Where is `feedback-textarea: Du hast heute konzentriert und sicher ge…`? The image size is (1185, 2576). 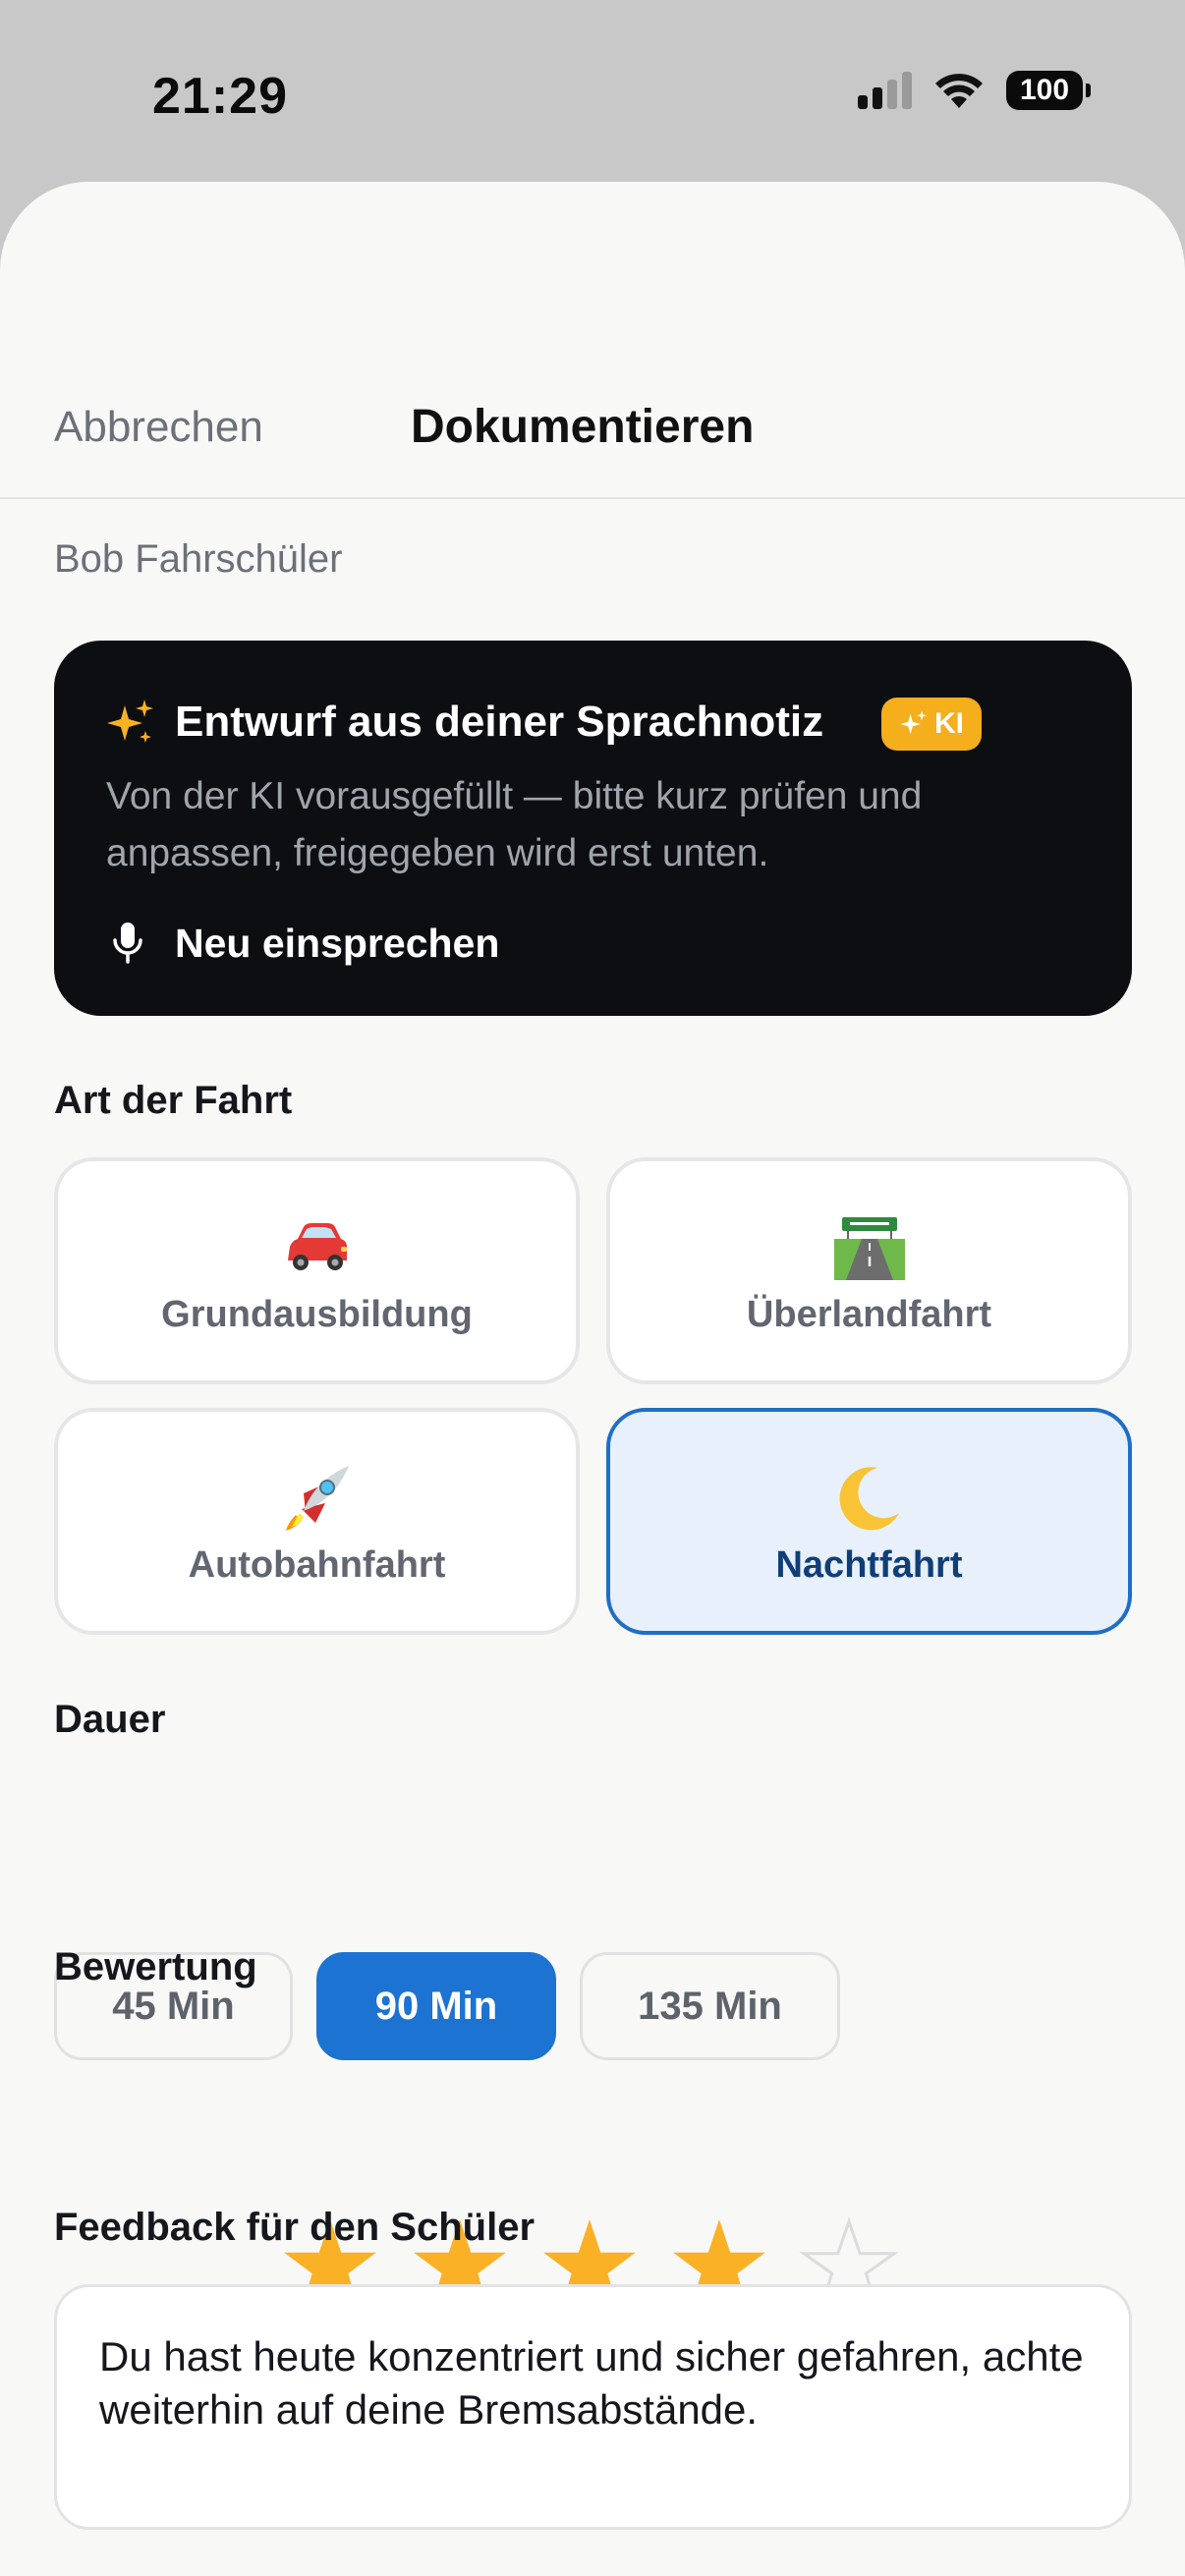 feedback-textarea: Du hast heute konzentriert und sicher ge… is located at coordinates (593, 2407).